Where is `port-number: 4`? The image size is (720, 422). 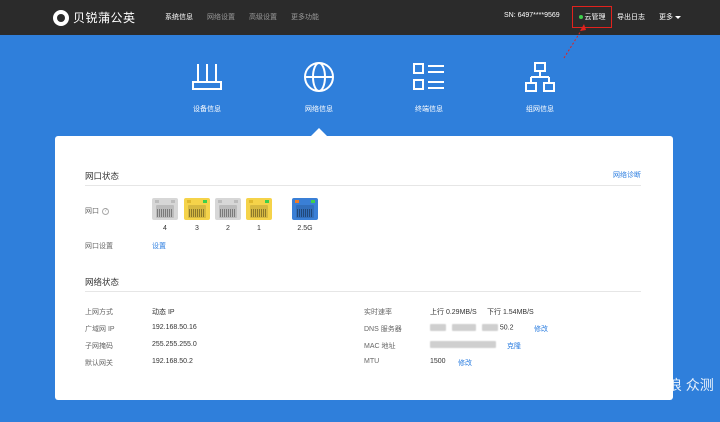 port-number: 4 is located at coordinates (165, 228).